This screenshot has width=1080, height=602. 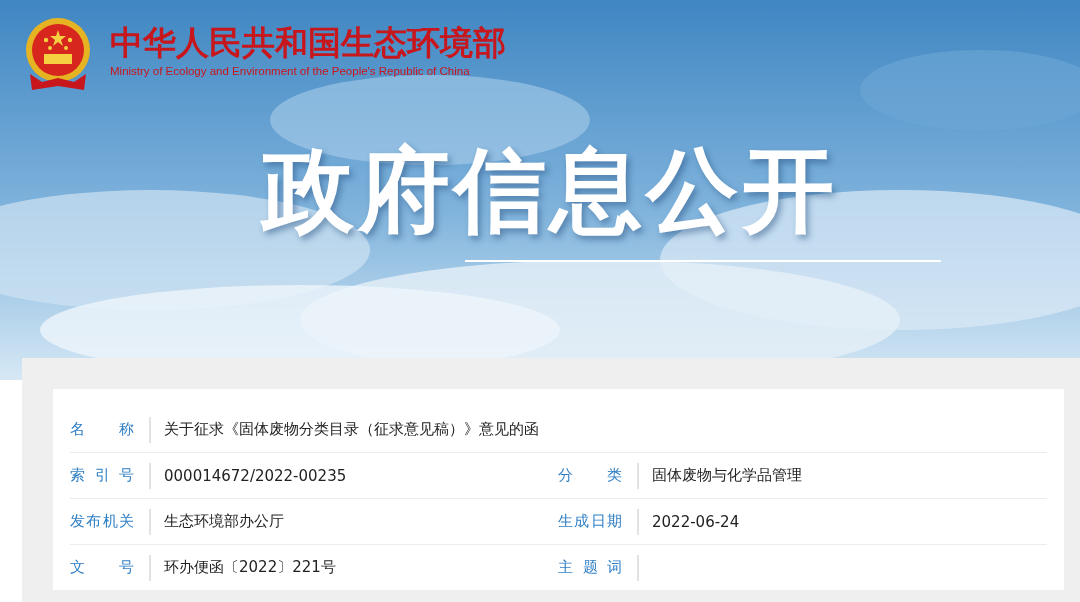 What do you see at coordinates (590, 475) in the screenshot?
I see `field-label: 分类` at bounding box center [590, 475].